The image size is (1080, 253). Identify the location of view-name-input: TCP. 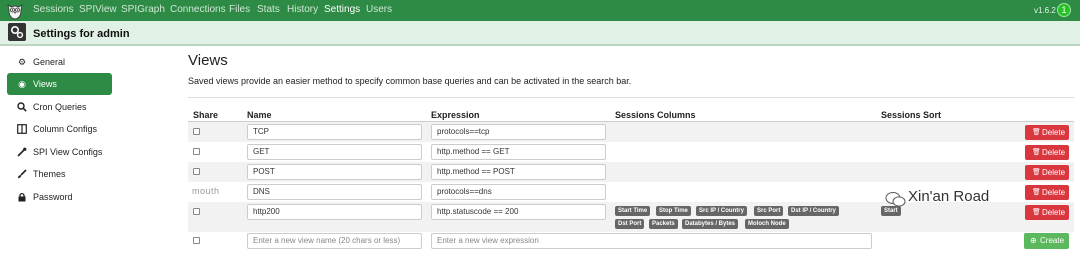
(334, 132).